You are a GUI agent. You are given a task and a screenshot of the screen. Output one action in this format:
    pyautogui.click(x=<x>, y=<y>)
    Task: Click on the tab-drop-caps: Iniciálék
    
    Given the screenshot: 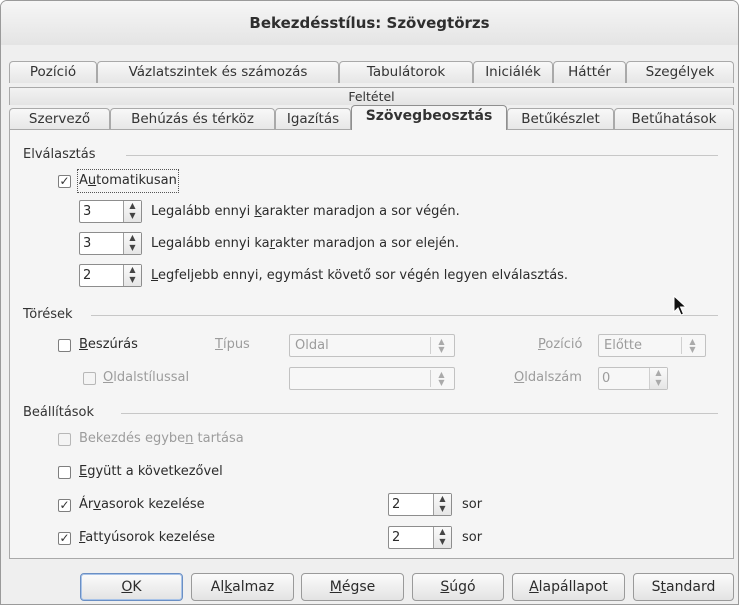 What is the action you would take?
    pyautogui.click(x=513, y=72)
    